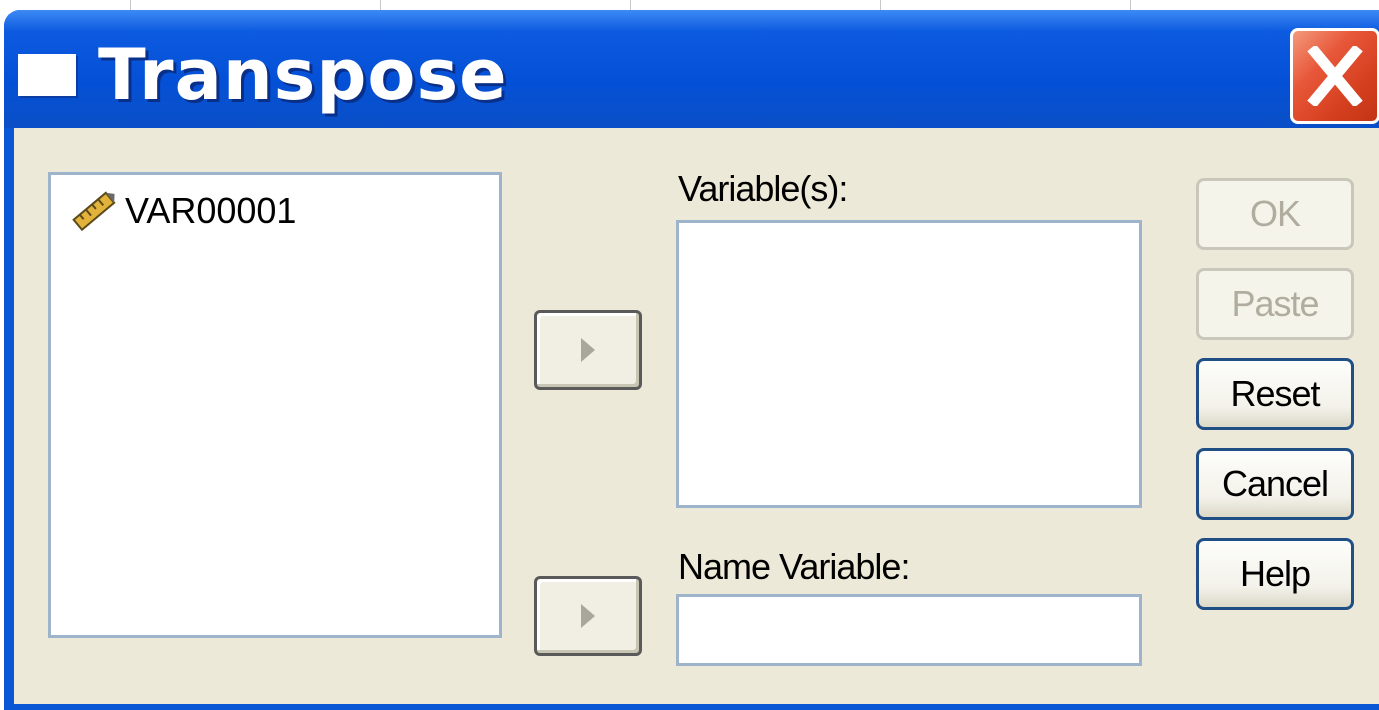 Image resolution: width=1379 pixels, height=710 pixels. What do you see at coordinates (1275, 304) in the screenshot?
I see `paste-button: Paste` at bounding box center [1275, 304].